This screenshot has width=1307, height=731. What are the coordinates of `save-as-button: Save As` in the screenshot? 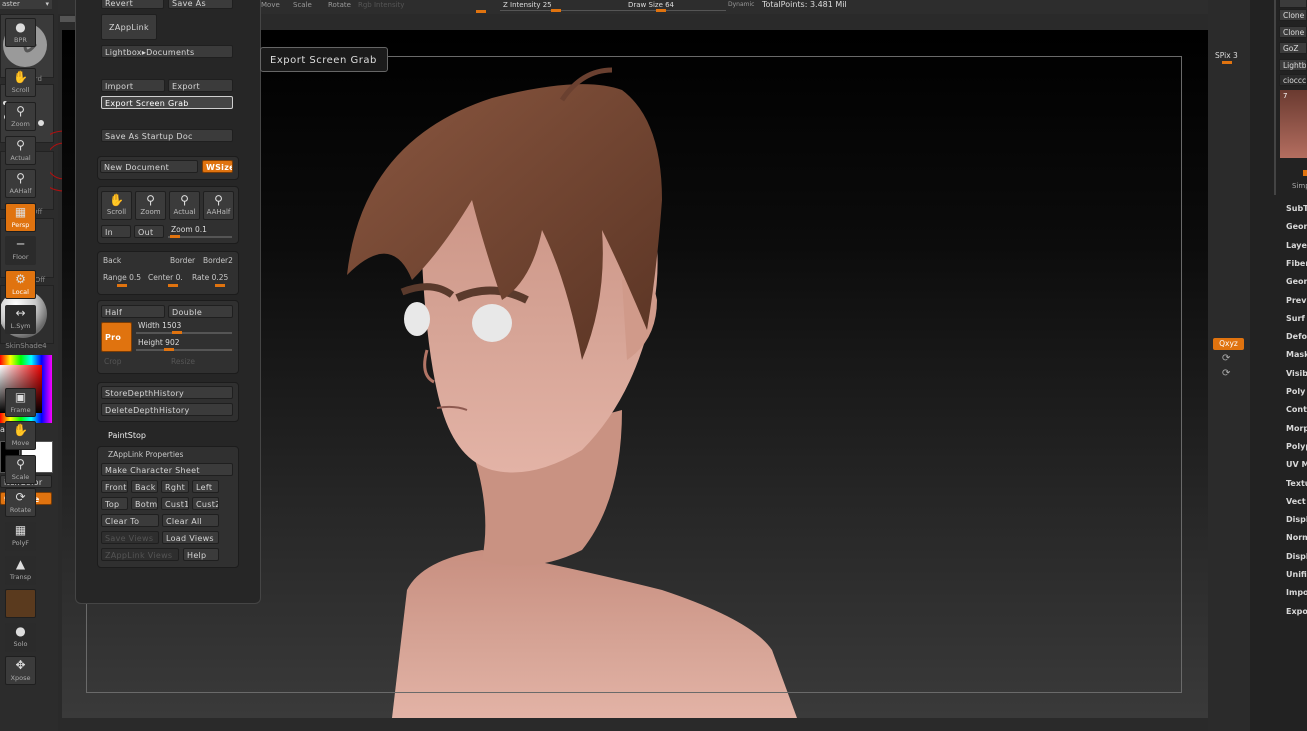 It's located at (200, 4).